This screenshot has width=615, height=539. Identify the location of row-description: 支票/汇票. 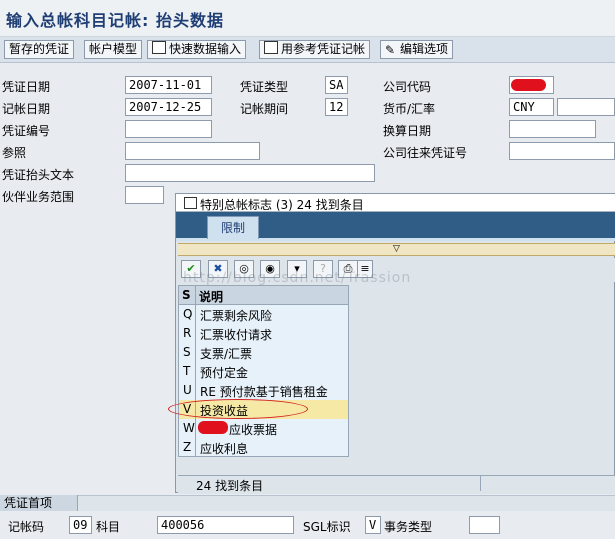
(226, 354).